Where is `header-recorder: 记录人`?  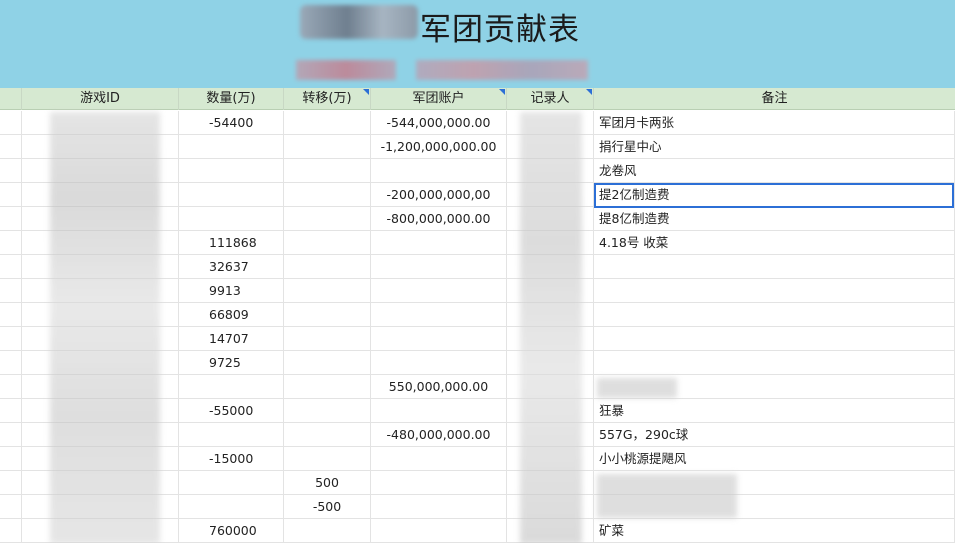 header-recorder: 记录人 is located at coordinates (550, 99).